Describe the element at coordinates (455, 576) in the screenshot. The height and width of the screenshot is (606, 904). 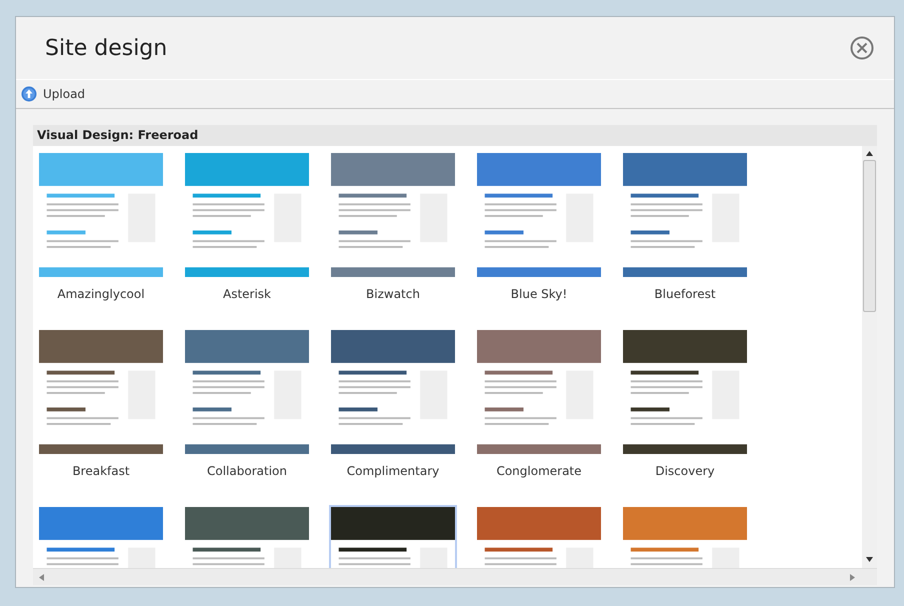
I see `horizontal-scrollbar` at that location.